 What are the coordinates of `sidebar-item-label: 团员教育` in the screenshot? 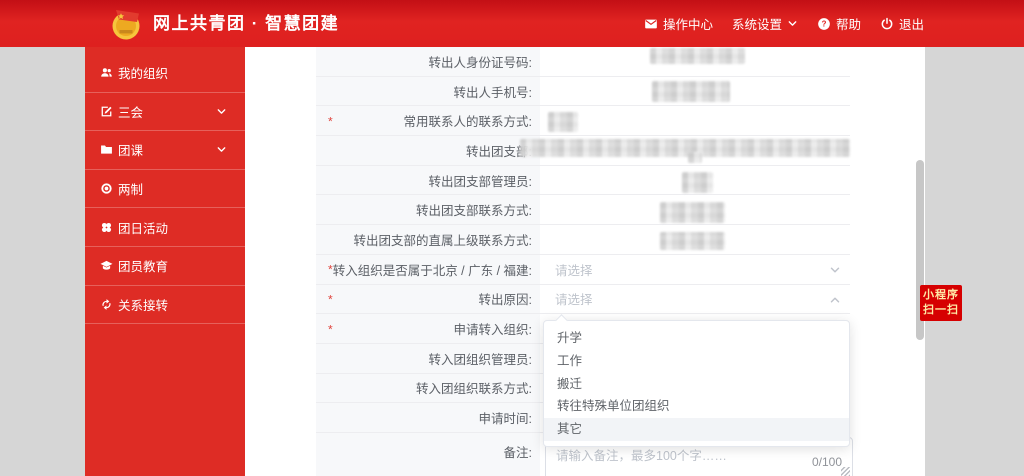 It's located at (143, 267).